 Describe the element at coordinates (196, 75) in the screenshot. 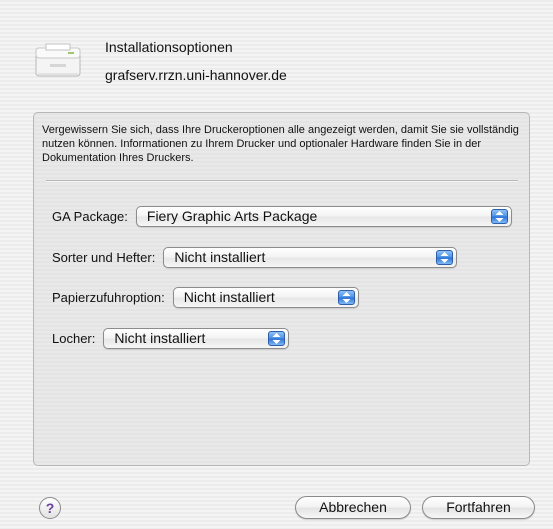

I see `printer-host: grafserv.rrzn.uni-hannover.de` at that location.